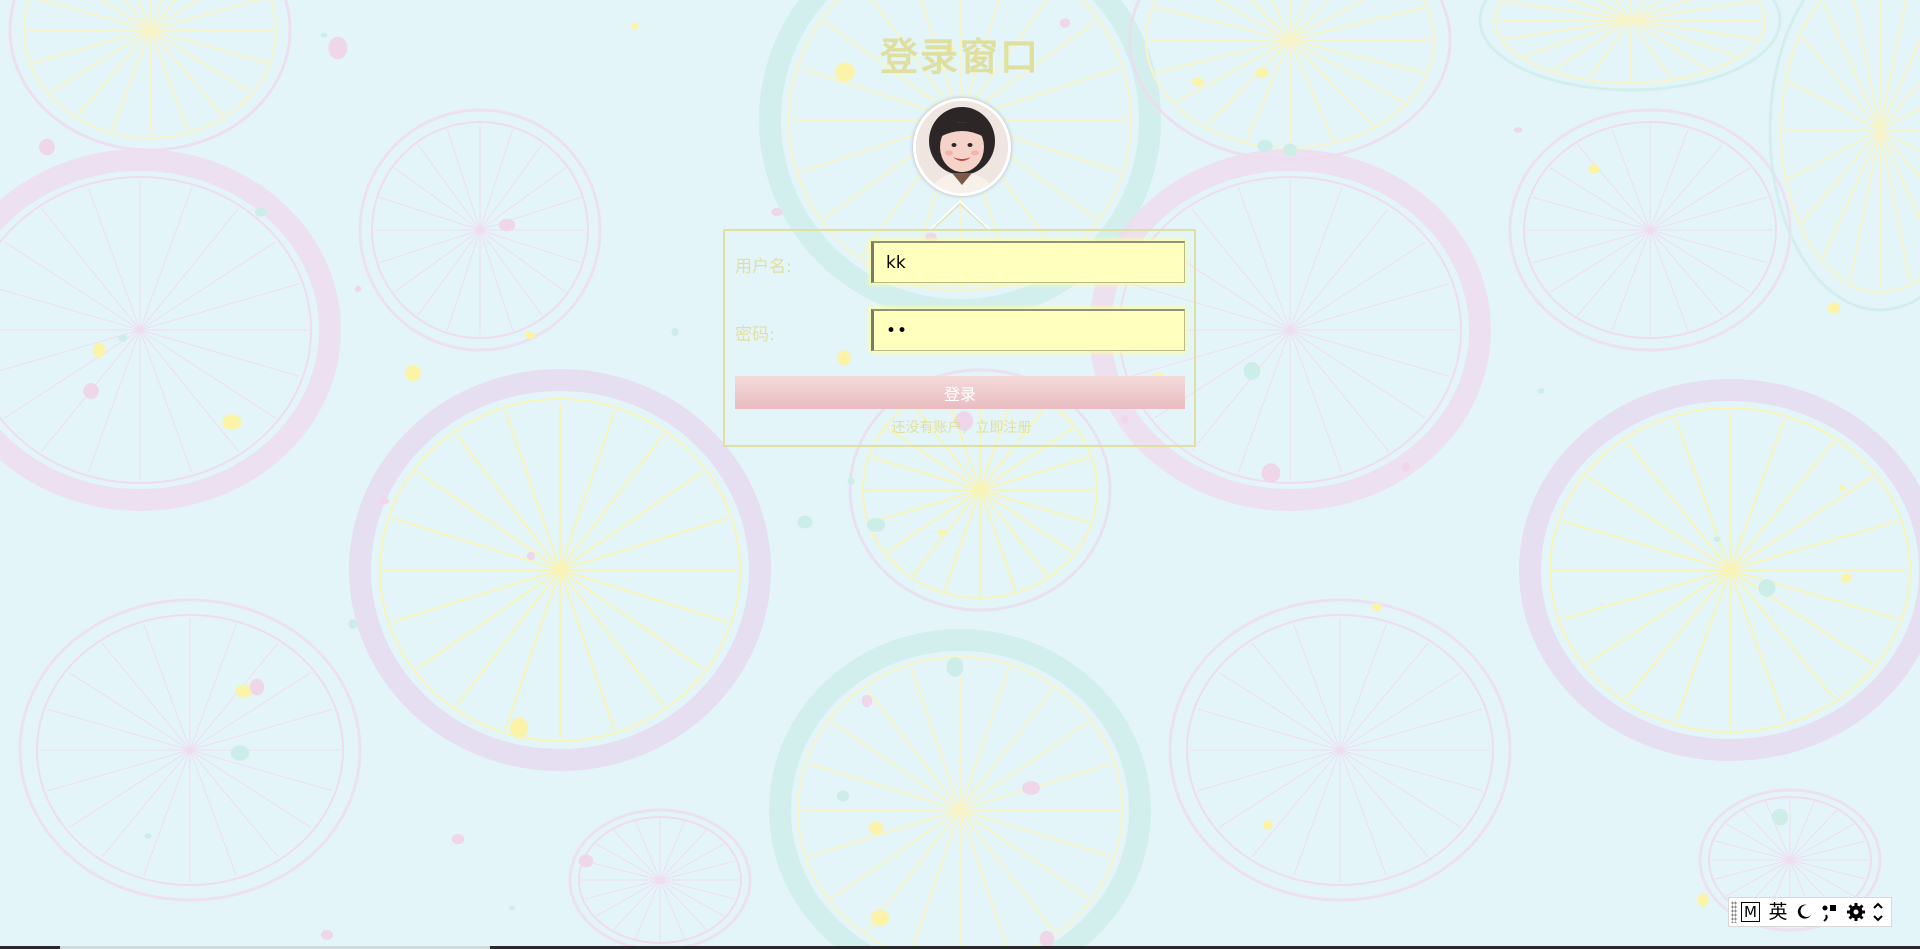 The width and height of the screenshot is (1920, 949). I want to click on avatar, so click(962, 147).